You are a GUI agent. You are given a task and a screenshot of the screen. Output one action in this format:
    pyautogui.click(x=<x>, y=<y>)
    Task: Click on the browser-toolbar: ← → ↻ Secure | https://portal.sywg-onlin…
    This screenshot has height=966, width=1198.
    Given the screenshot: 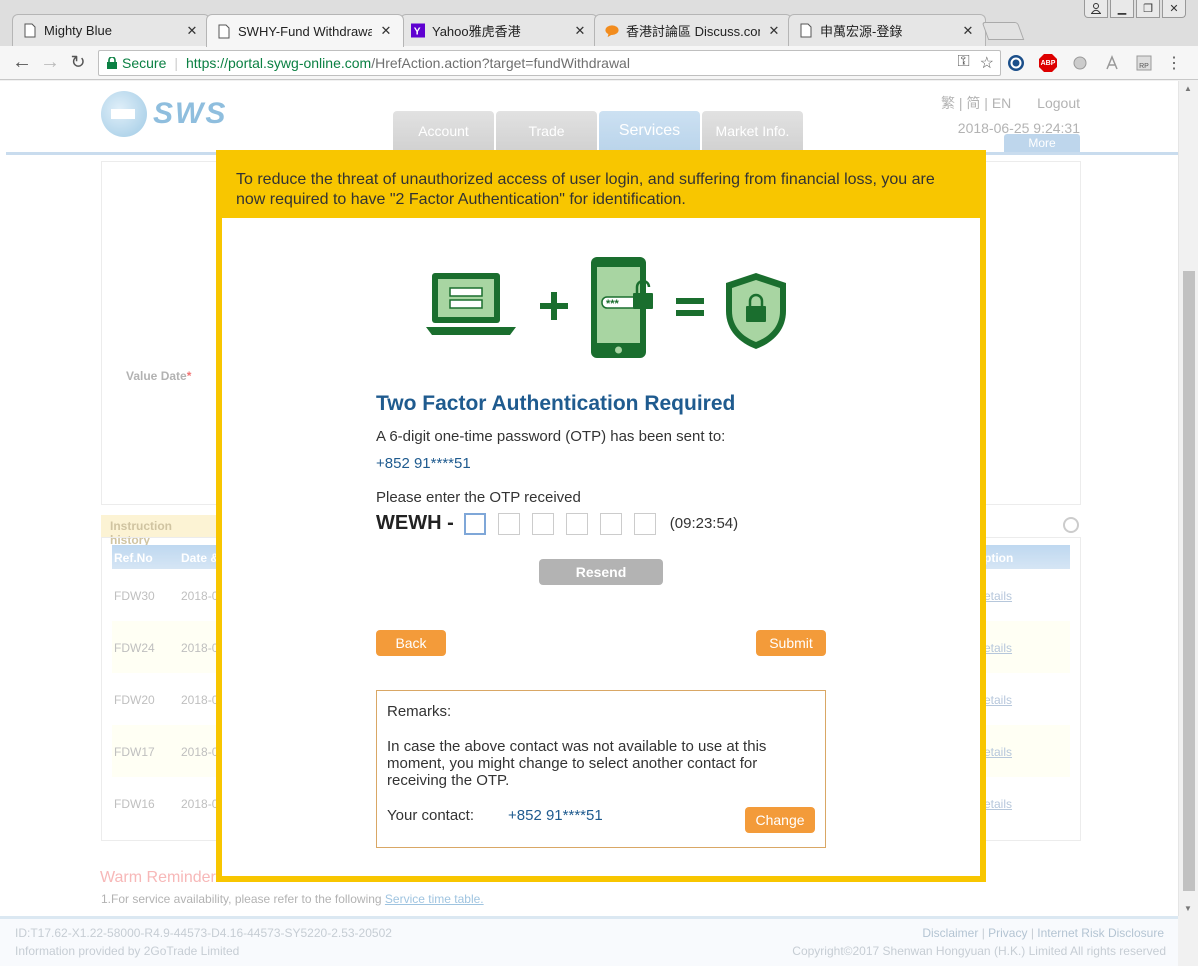 What is the action you would take?
    pyautogui.click(x=599, y=63)
    